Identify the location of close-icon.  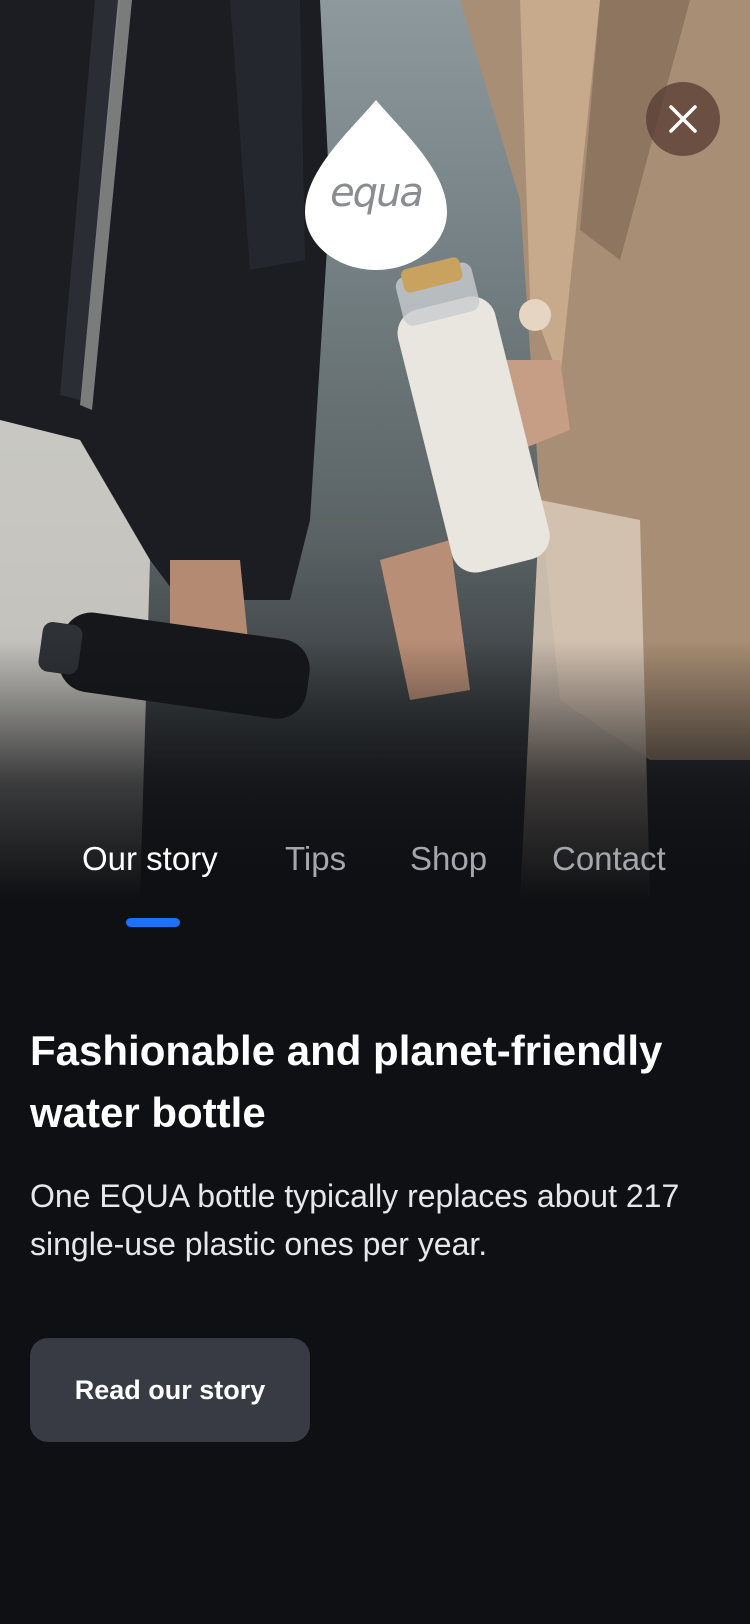
(683, 119).